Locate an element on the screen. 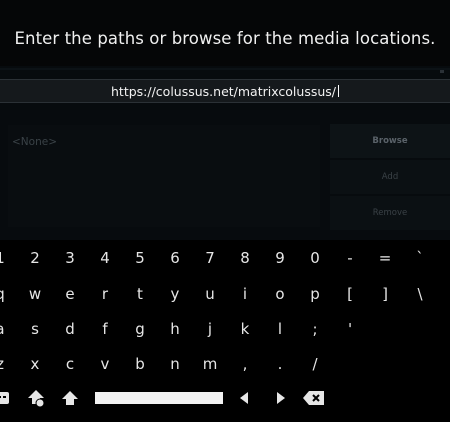 The height and width of the screenshot is (422, 450). key-0: 0 is located at coordinates (315, 258).